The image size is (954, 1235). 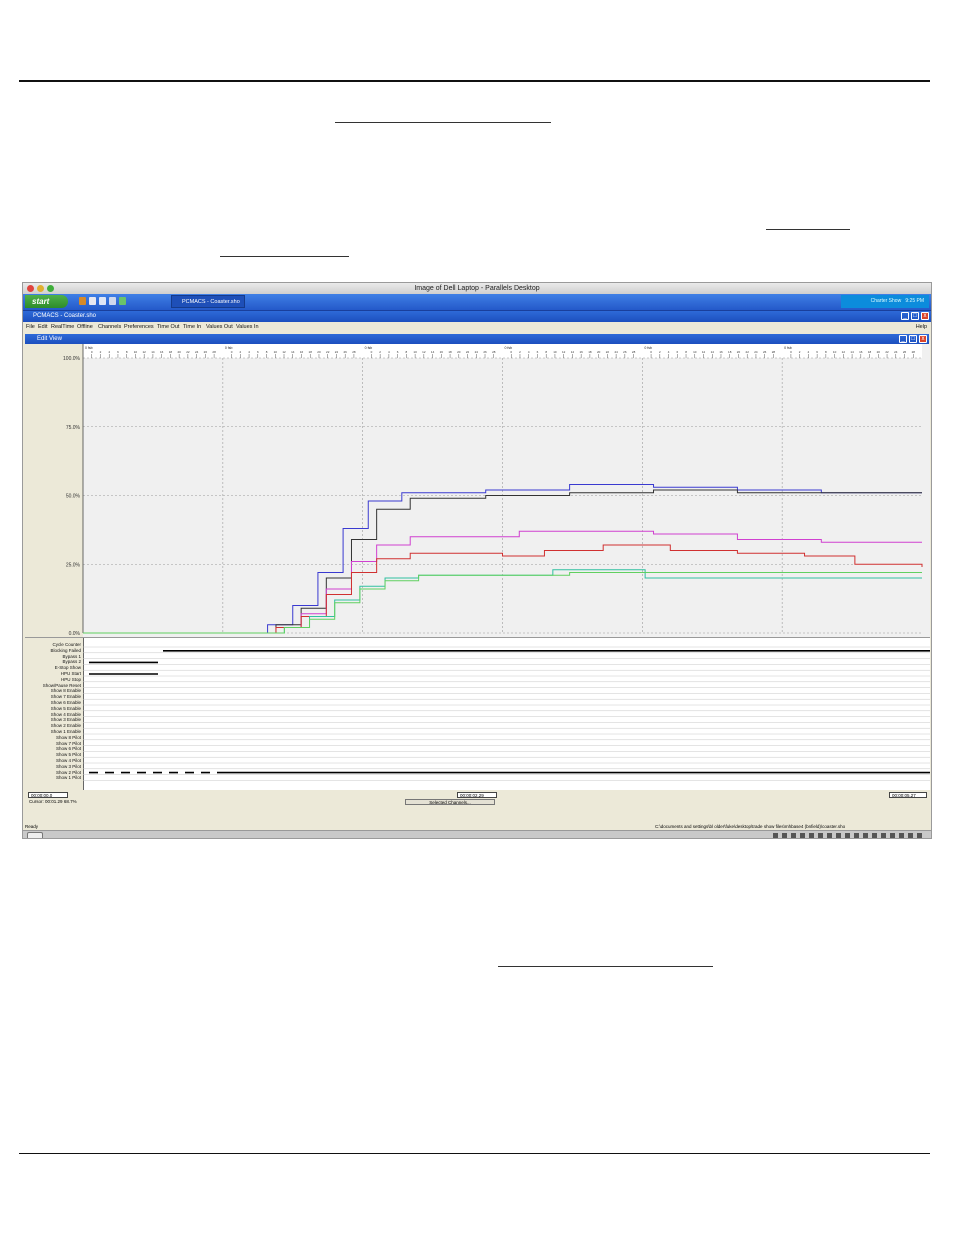 What do you see at coordinates (477, 795) in the screenshot?
I see `timecode-mid: 00:00:02.29` at bounding box center [477, 795].